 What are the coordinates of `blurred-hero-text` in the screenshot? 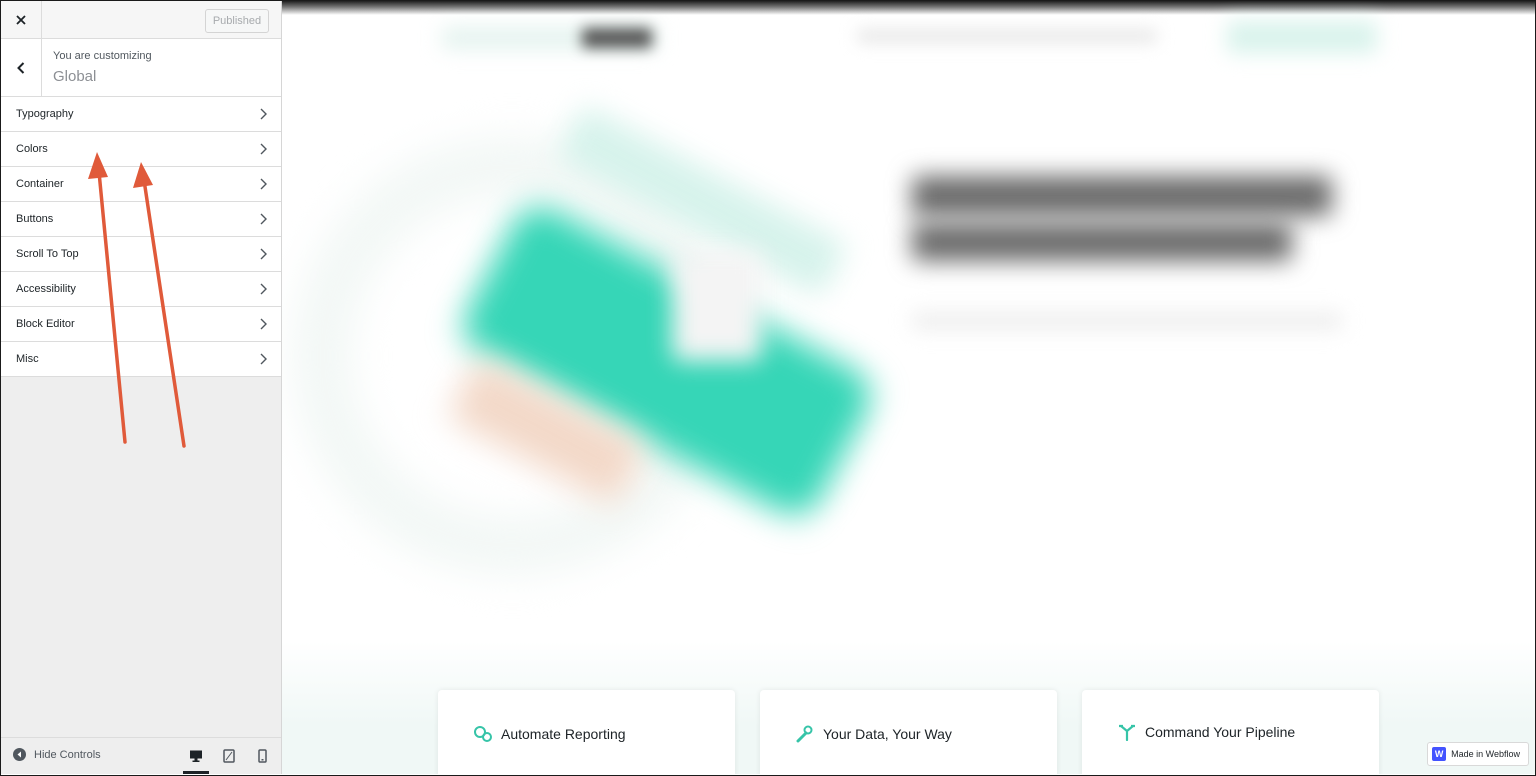 It's located at (1127, 321).